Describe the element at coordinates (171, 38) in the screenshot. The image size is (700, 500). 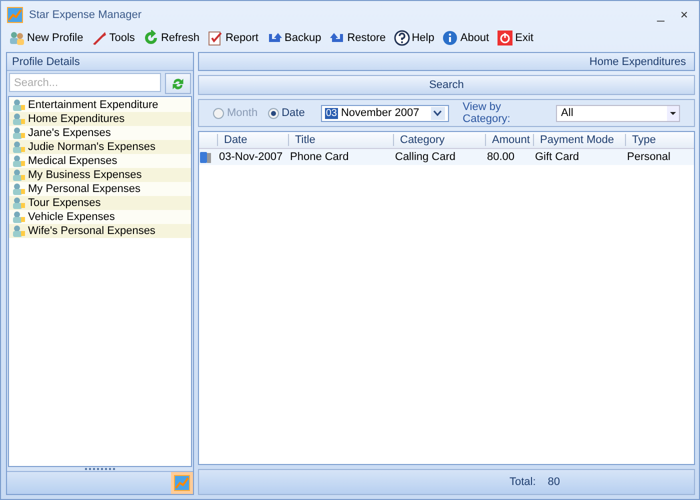
I see `toolbar-button: Refresh` at that location.